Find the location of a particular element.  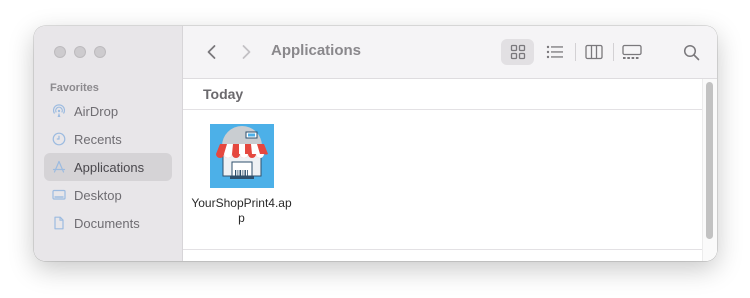

sidebar-item-label: Documents is located at coordinates (107, 223).